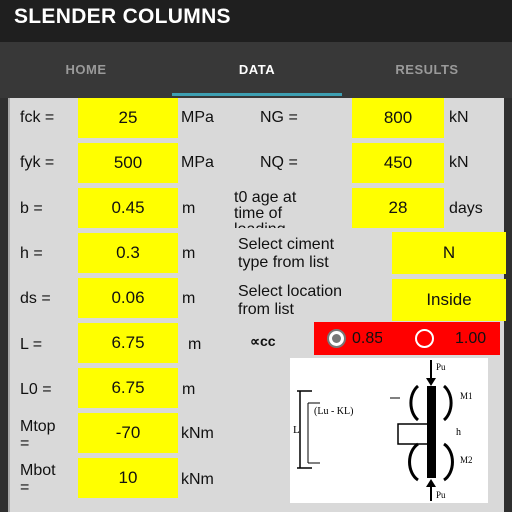 The image size is (512, 512). Describe the element at coordinates (38, 426) in the screenshot. I see `mtop-label-line1: Mtop` at that location.